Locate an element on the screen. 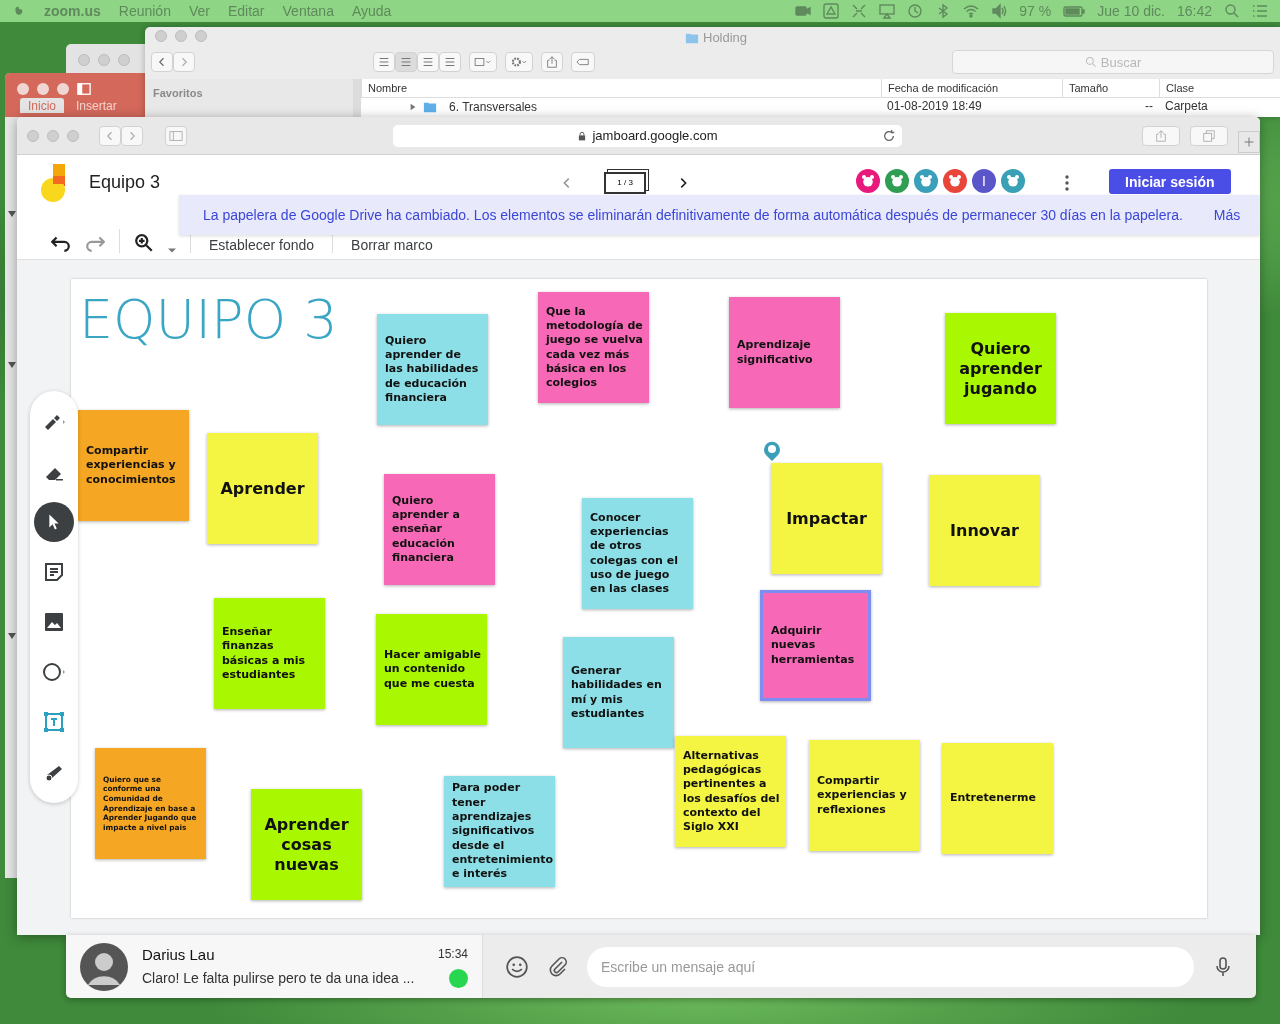 Image resolution: width=1280 pixels, height=1024 pixels. video-icon is located at coordinates (803, 11).